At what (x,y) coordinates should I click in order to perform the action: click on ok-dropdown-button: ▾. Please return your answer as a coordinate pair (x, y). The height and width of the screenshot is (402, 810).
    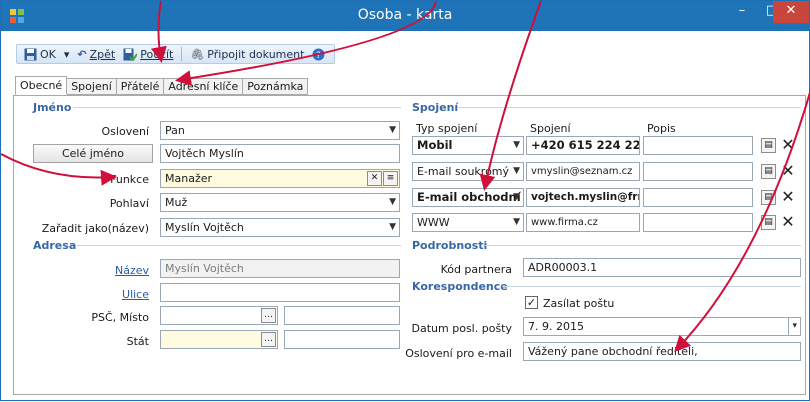
    Looking at the image, I should click on (67, 54).